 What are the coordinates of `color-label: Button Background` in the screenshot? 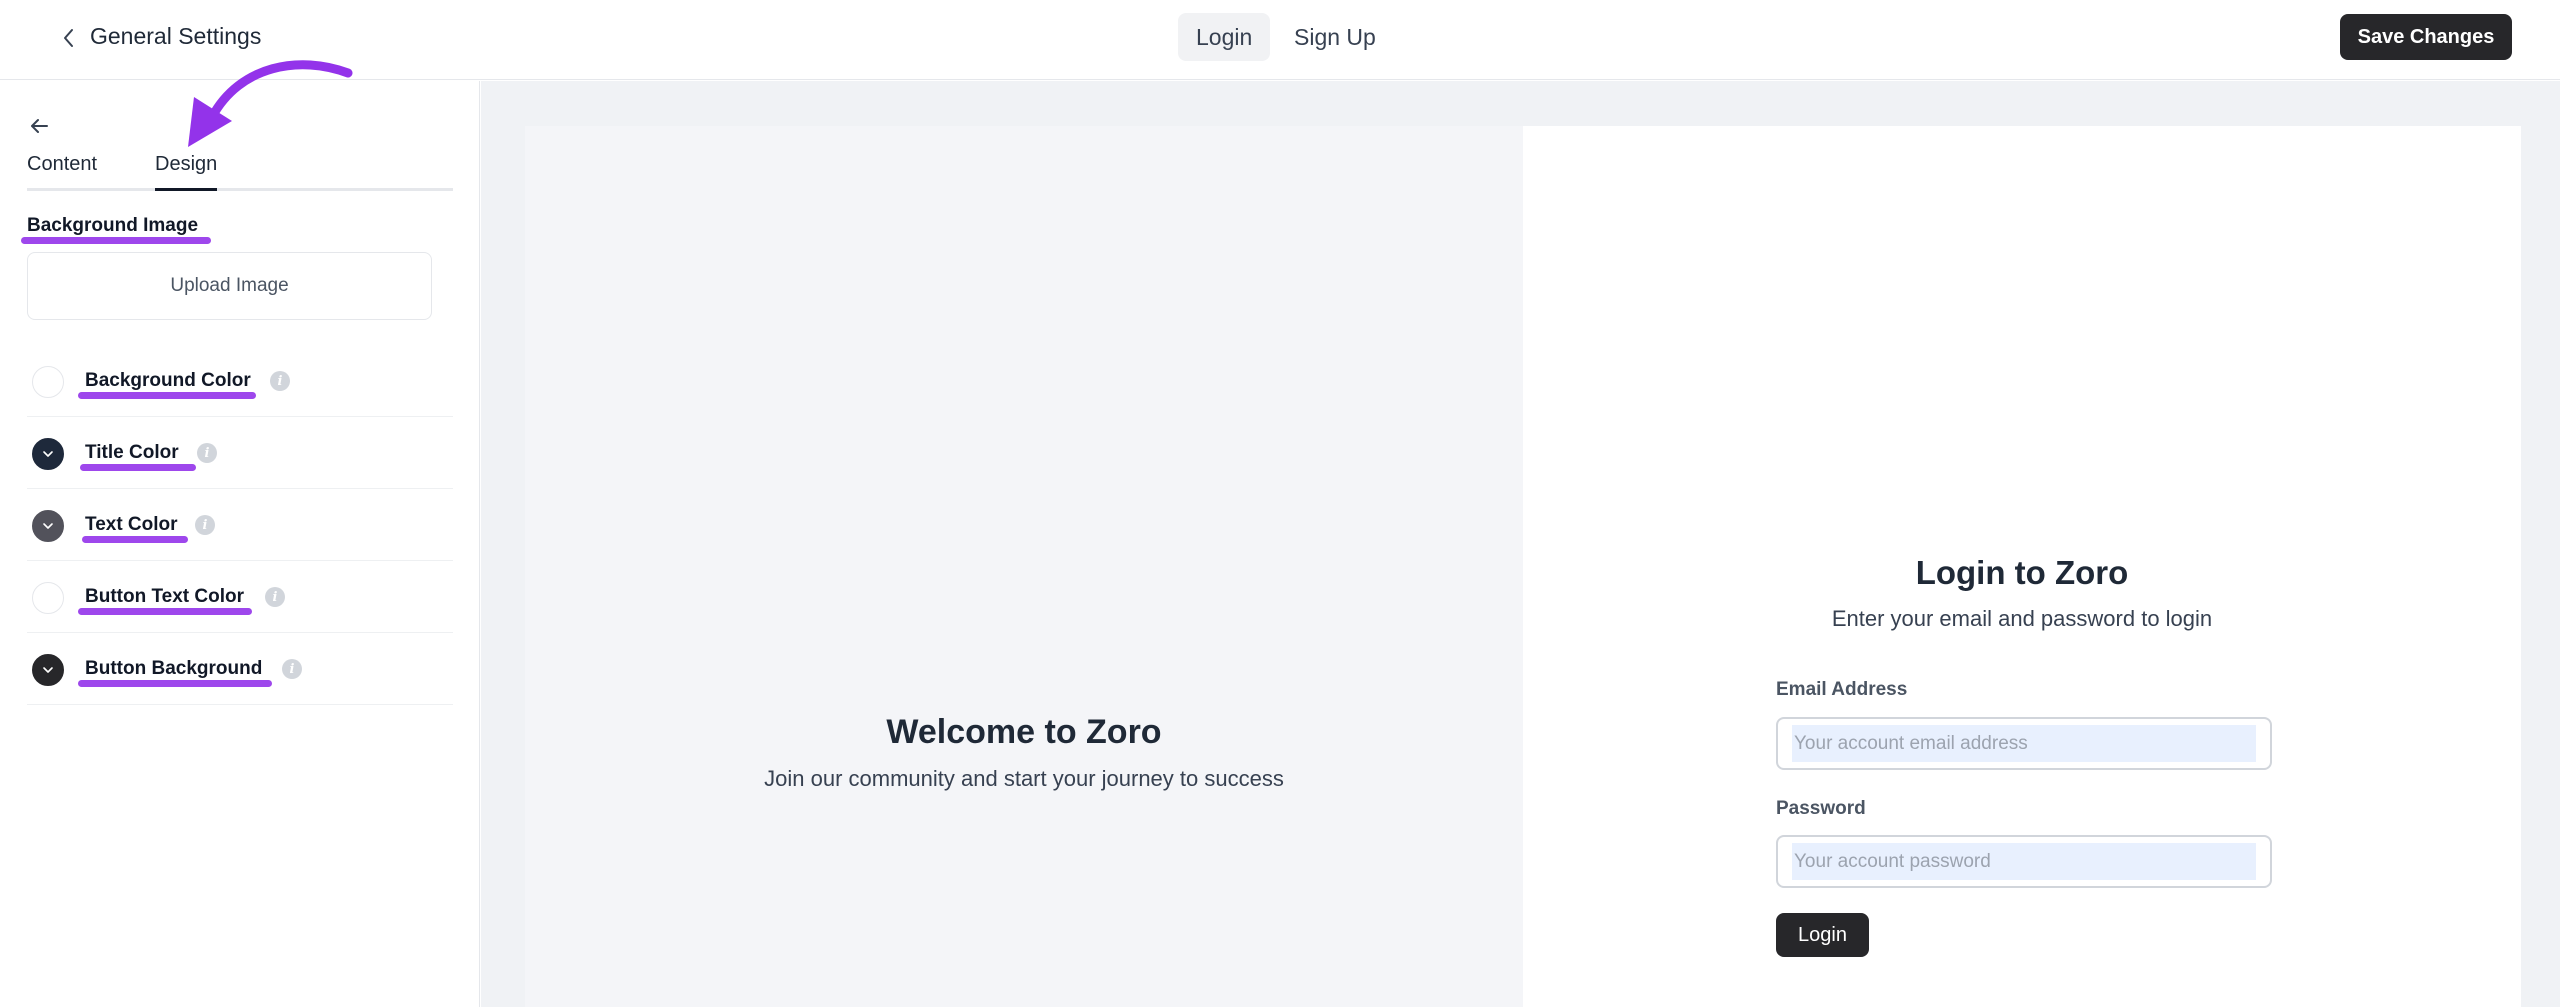 It's located at (174, 668).